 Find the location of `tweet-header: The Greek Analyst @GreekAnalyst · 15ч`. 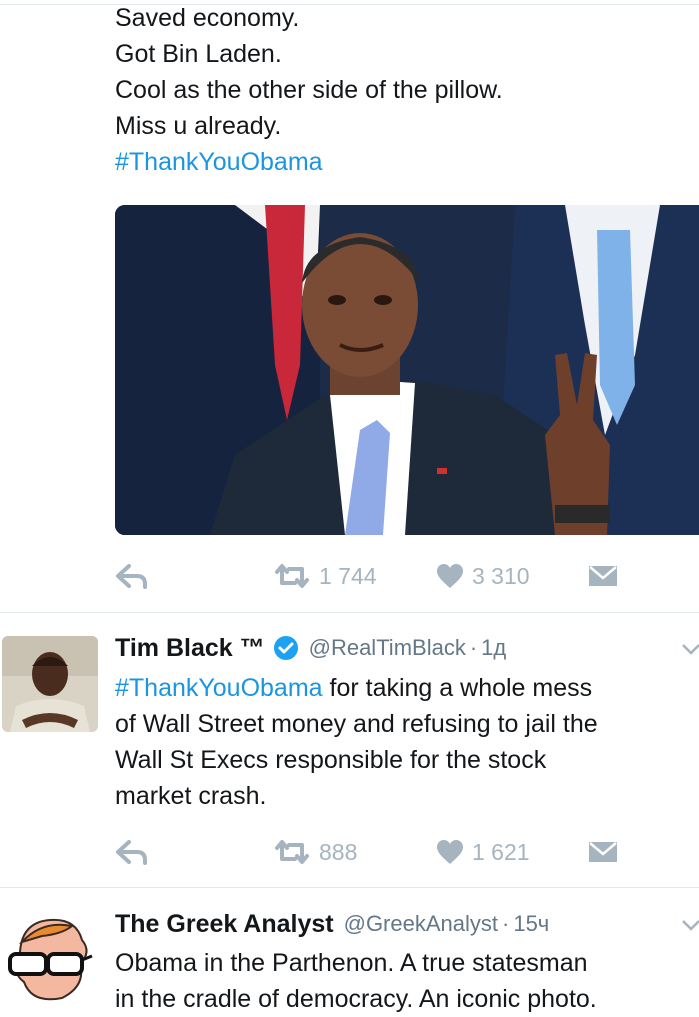

tweet-header: The Greek Analyst @GreekAnalyst · 15ч is located at coordinates (407, 924).